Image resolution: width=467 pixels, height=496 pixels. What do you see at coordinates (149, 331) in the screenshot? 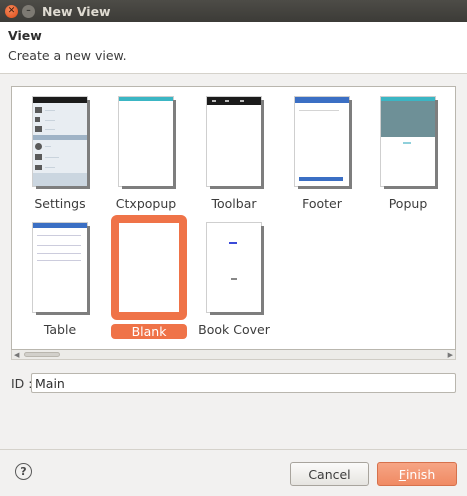
I see `template-label-blank: Blank` at bounding box center [149, 331].